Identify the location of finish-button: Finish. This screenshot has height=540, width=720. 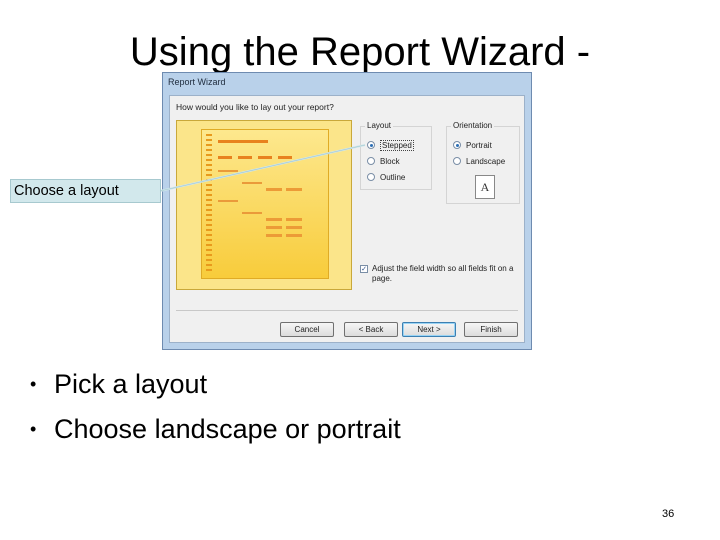
(491, 329).